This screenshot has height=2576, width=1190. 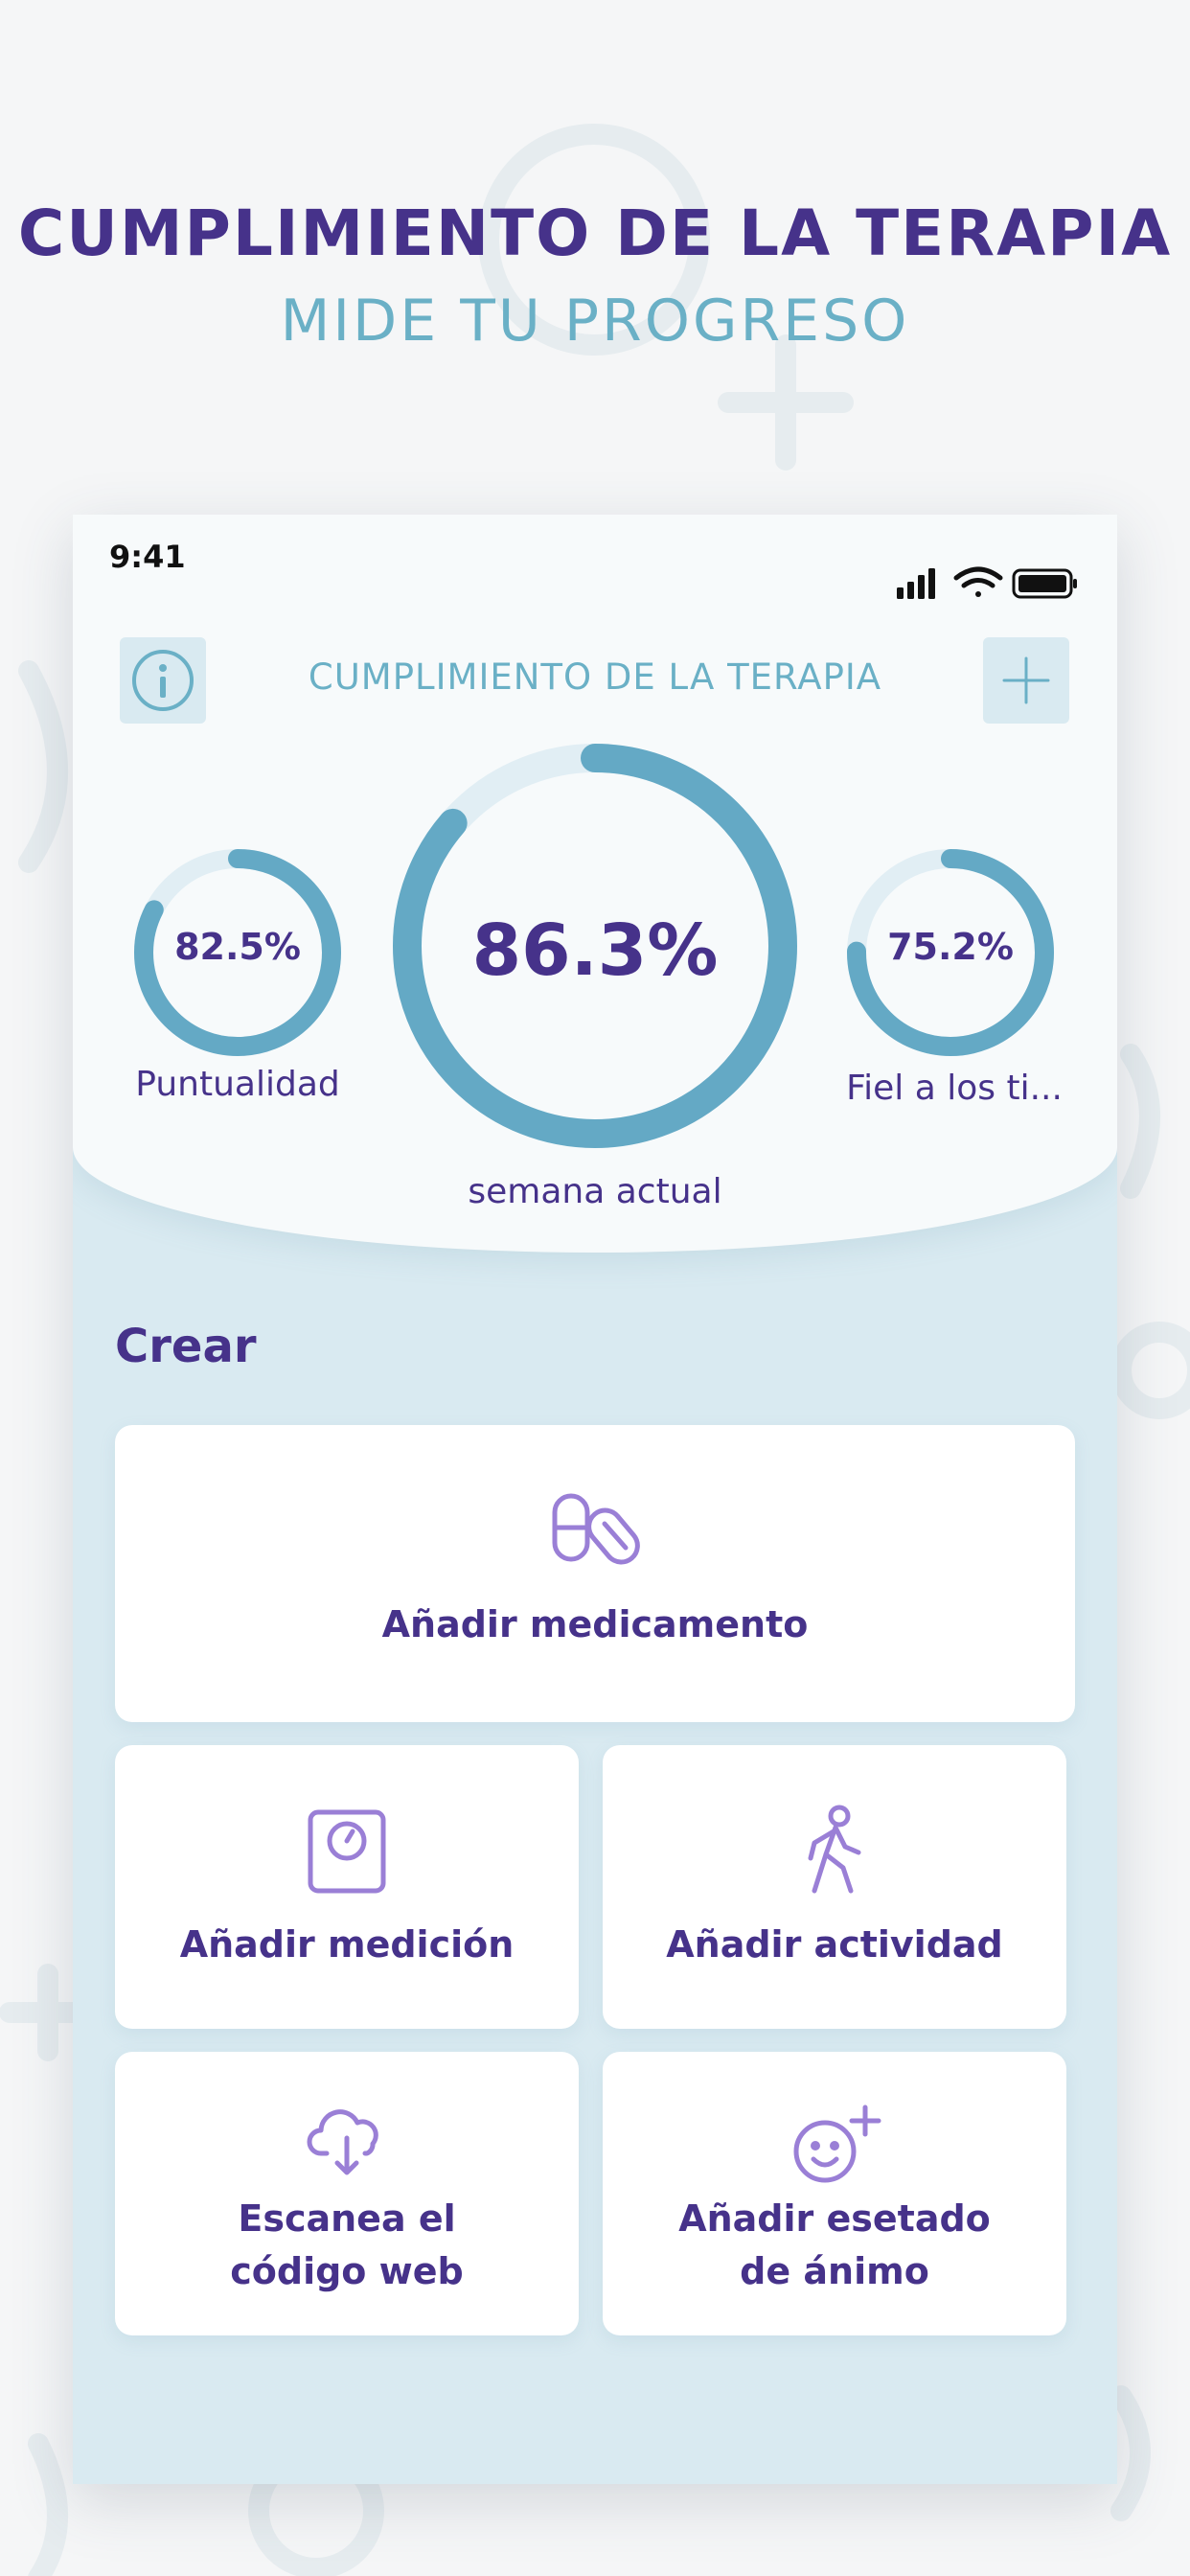 I want to click on promo-title: CUMPLIMIENTO DE LA TERAPIA, so click(x=595, y=233).